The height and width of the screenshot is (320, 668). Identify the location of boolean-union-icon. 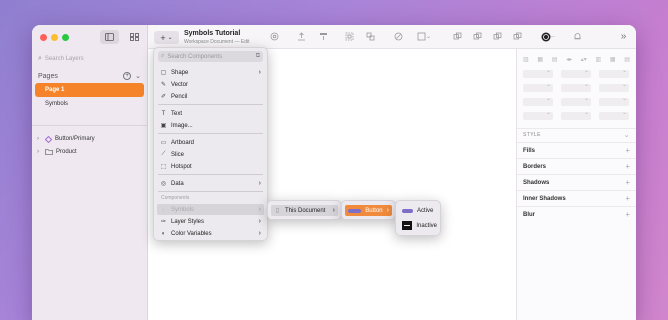
(457, 36).